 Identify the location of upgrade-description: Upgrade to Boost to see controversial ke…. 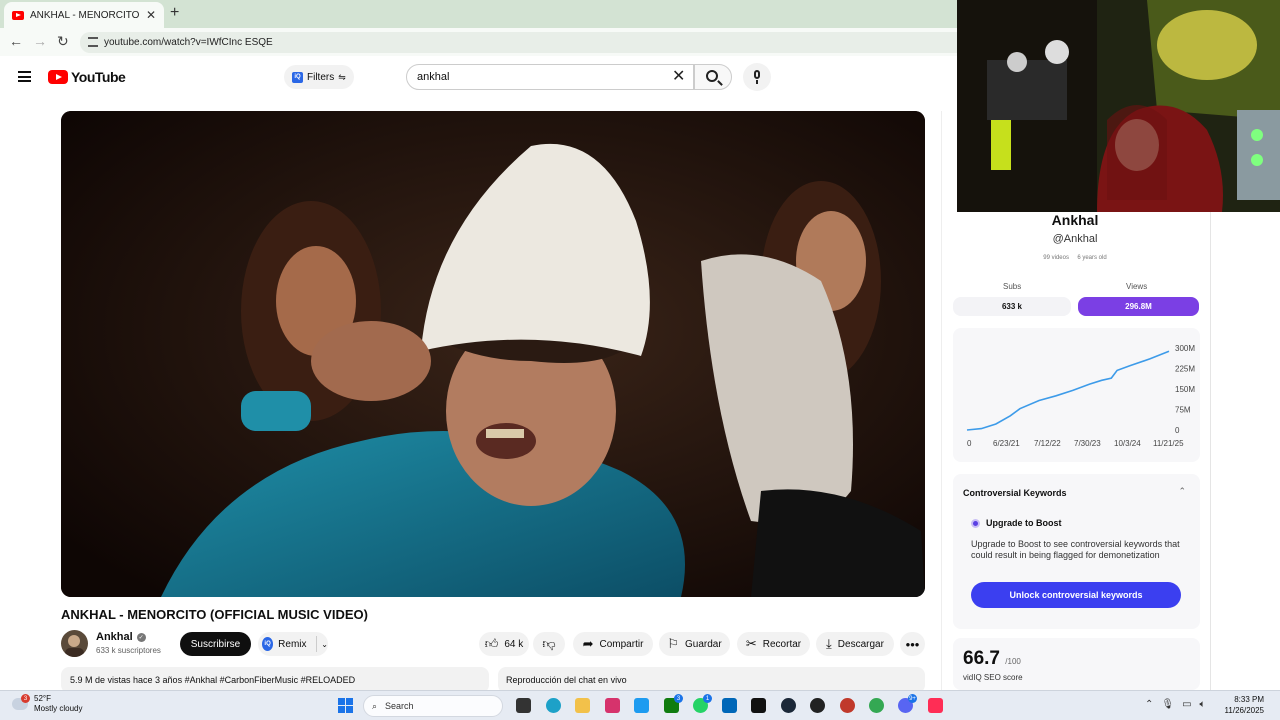
(1075, 549).